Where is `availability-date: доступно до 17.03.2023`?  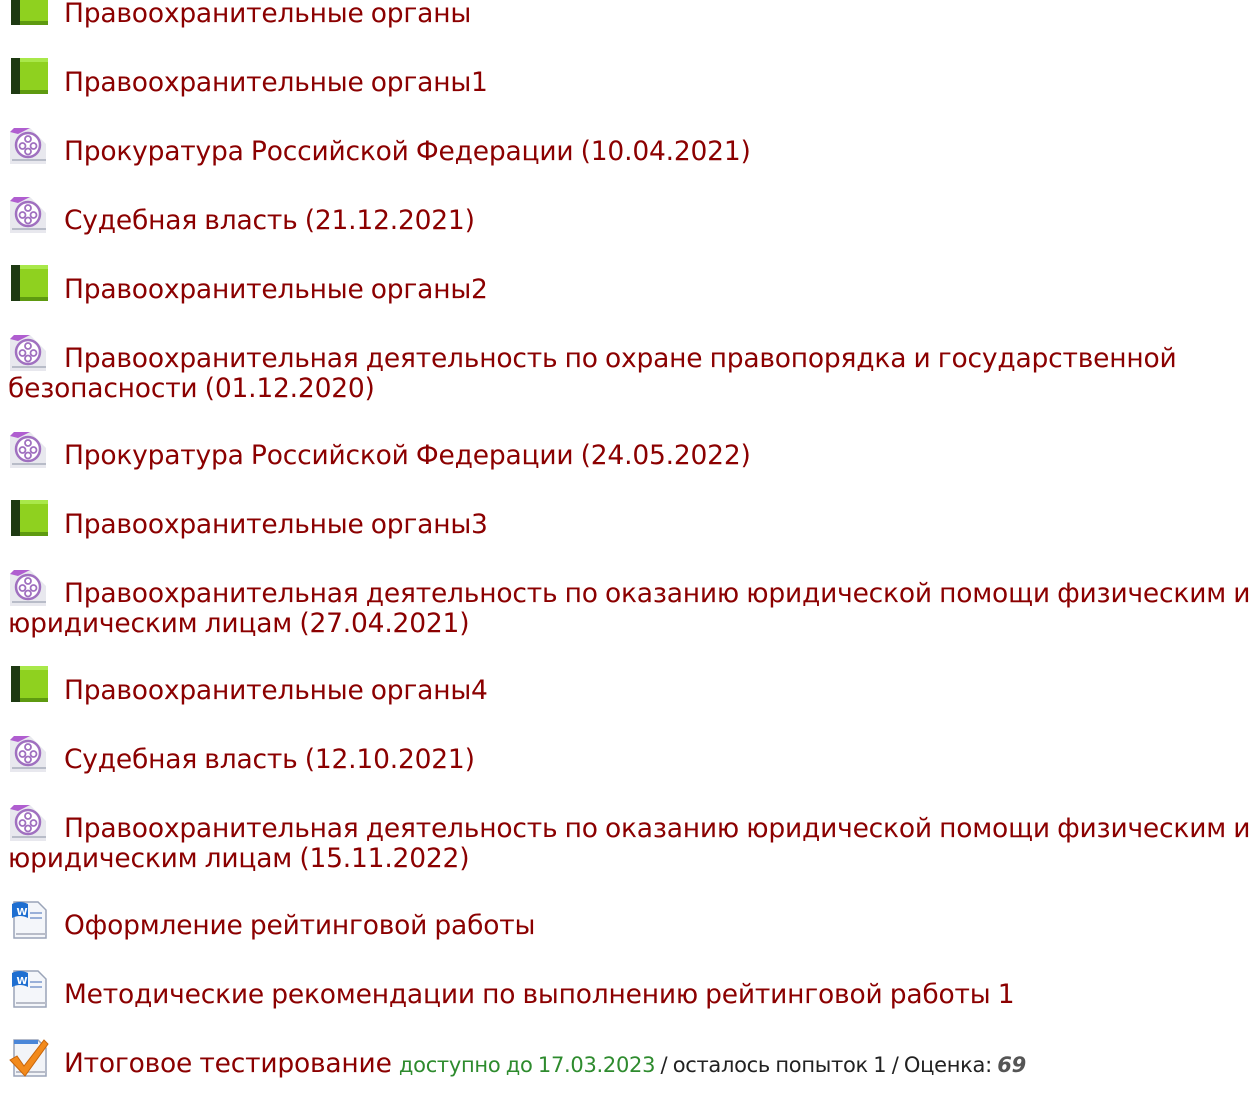 availability-date: доступно до 17.03.2023 is located at coordinates (527, 1065).